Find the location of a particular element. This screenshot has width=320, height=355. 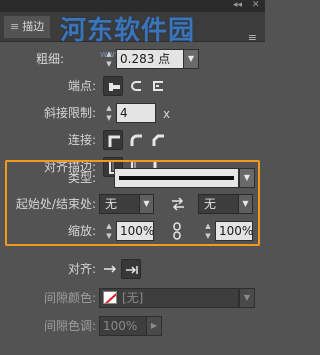

miter-join-icon is located at coordinates (114, 141).